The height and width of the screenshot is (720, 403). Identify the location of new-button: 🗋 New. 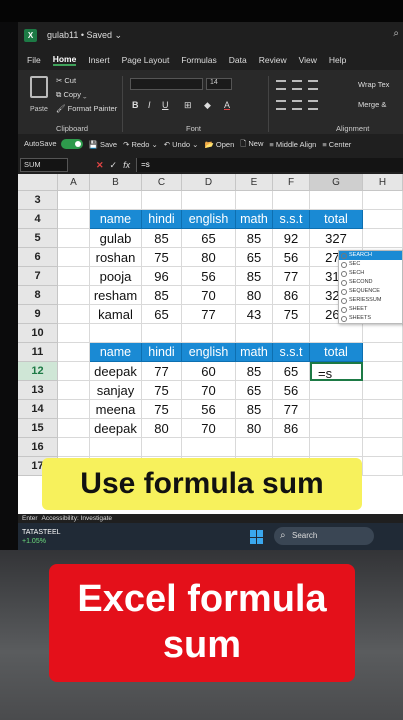
(251, 144).